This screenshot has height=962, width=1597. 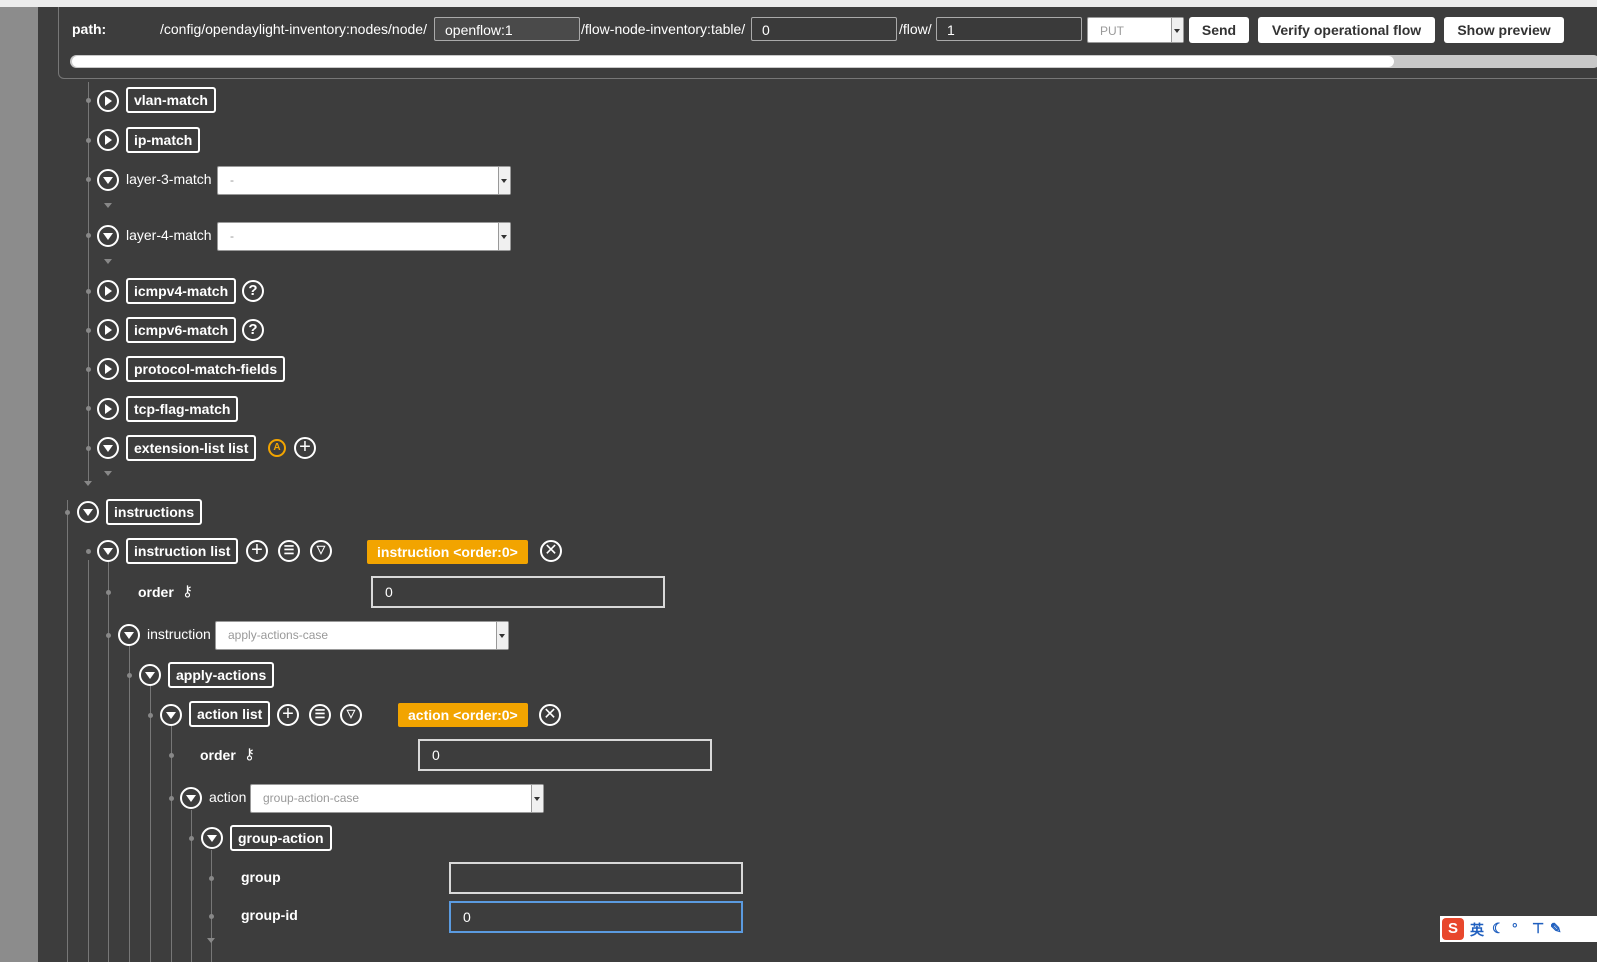 What do you see at coordinates (221, 675) in the screenshot?
I see `apply-actions-node: apply-actions` at bounding box center [221, 675].